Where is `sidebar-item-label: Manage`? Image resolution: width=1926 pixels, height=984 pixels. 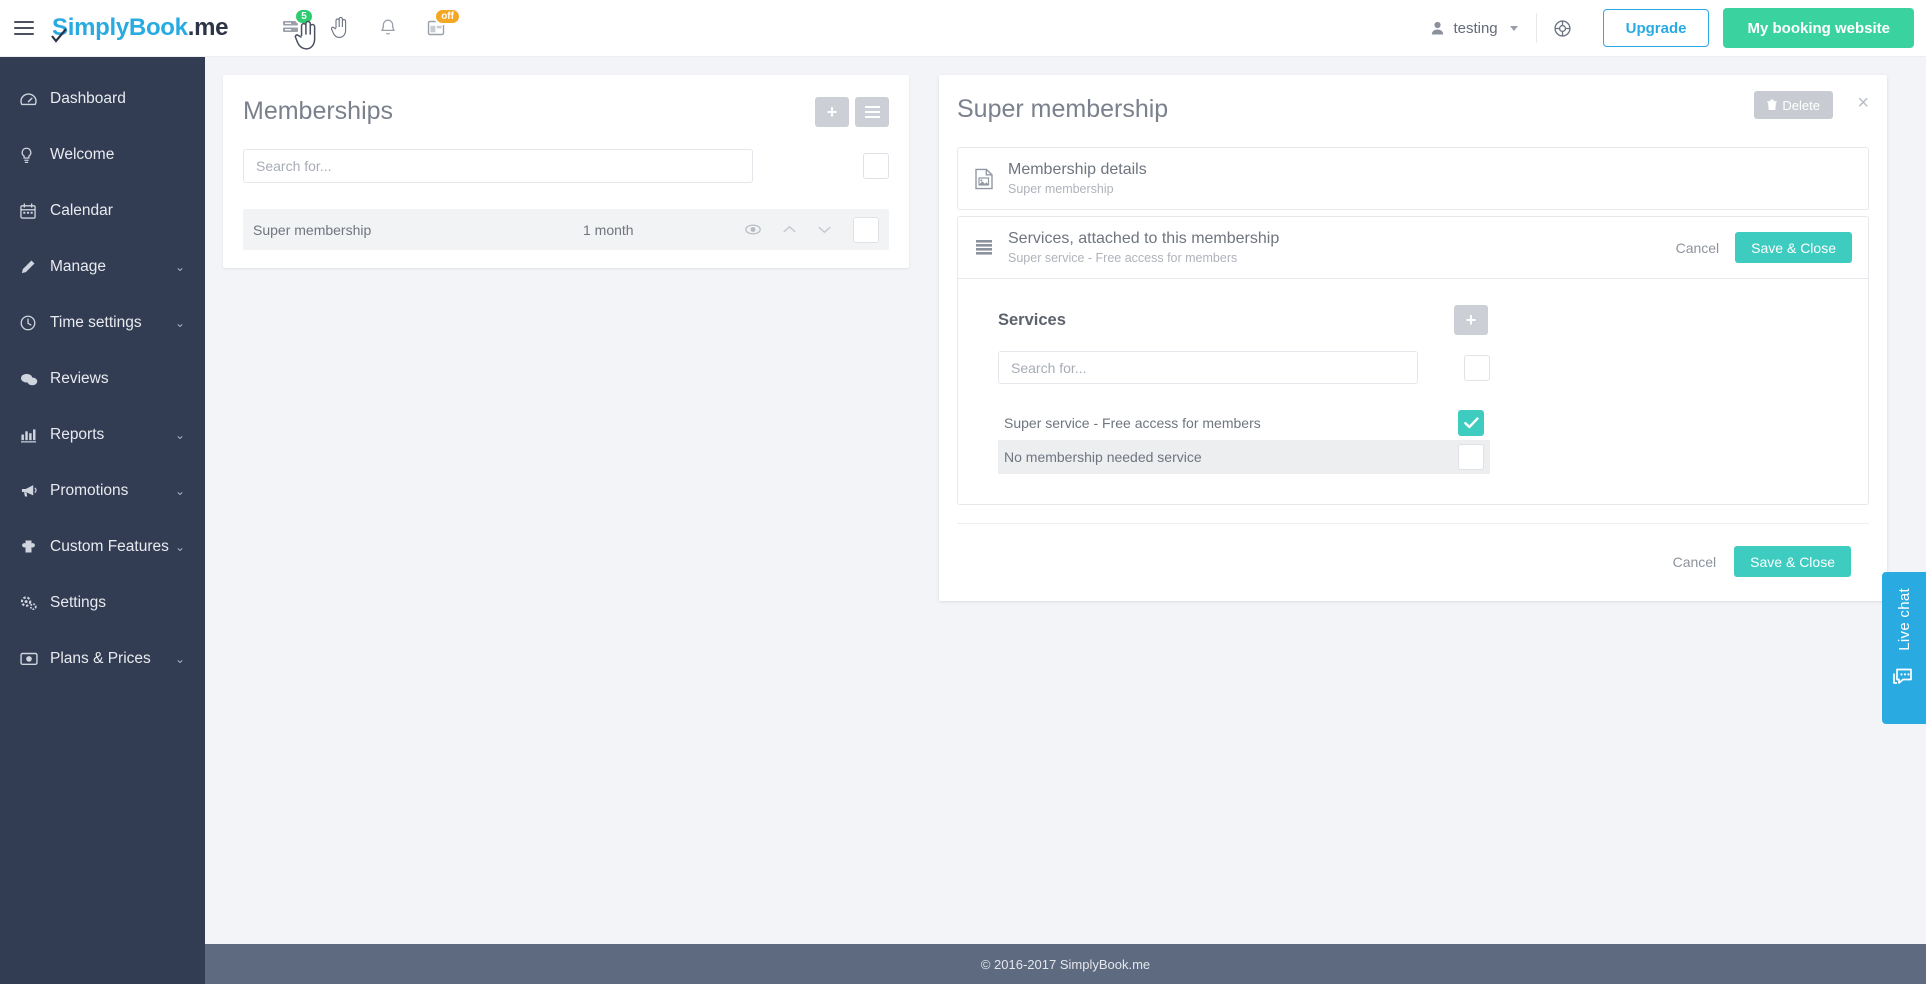
sidebar-item-label: Manage is located at coordinates (78, 266).